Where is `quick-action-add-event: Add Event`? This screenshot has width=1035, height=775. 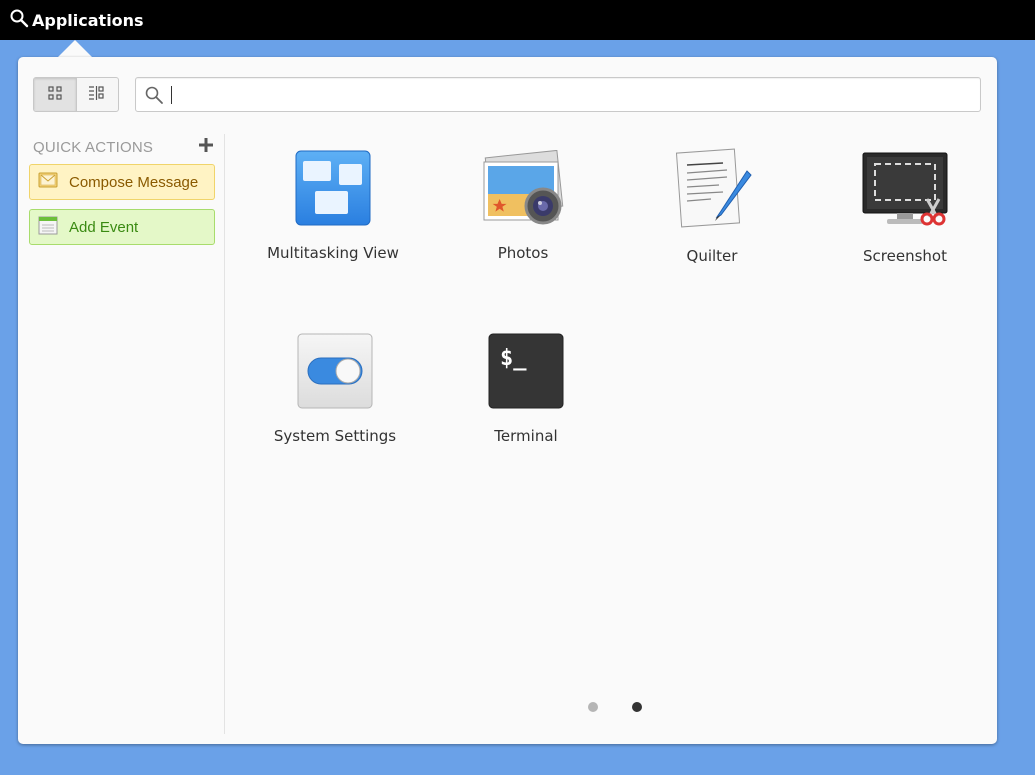 quick-action-add-event: Add Event is located at coordinates (122, 227).